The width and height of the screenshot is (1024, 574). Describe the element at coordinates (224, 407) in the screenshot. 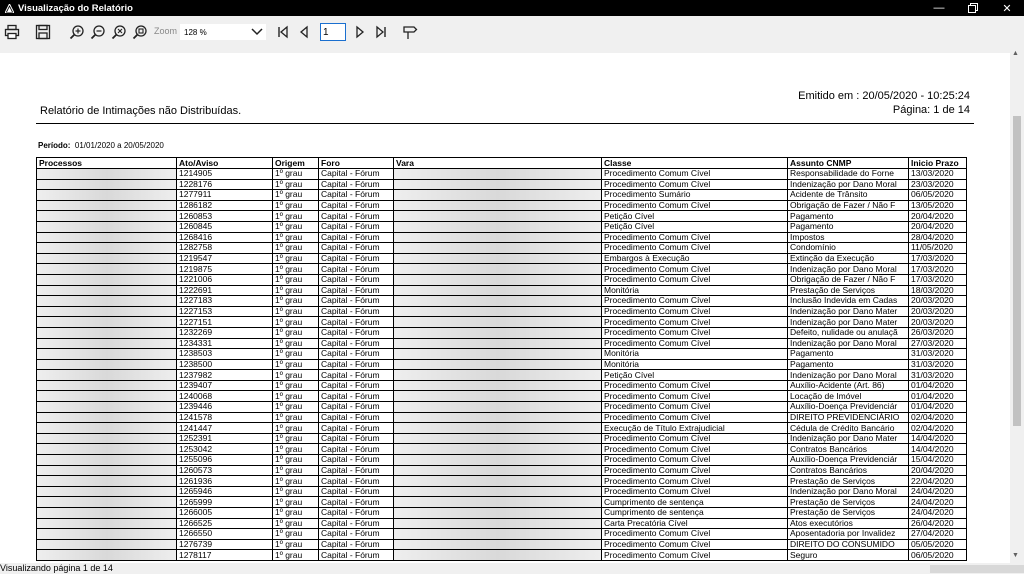

I see `table-cell: 1239446` at that location.